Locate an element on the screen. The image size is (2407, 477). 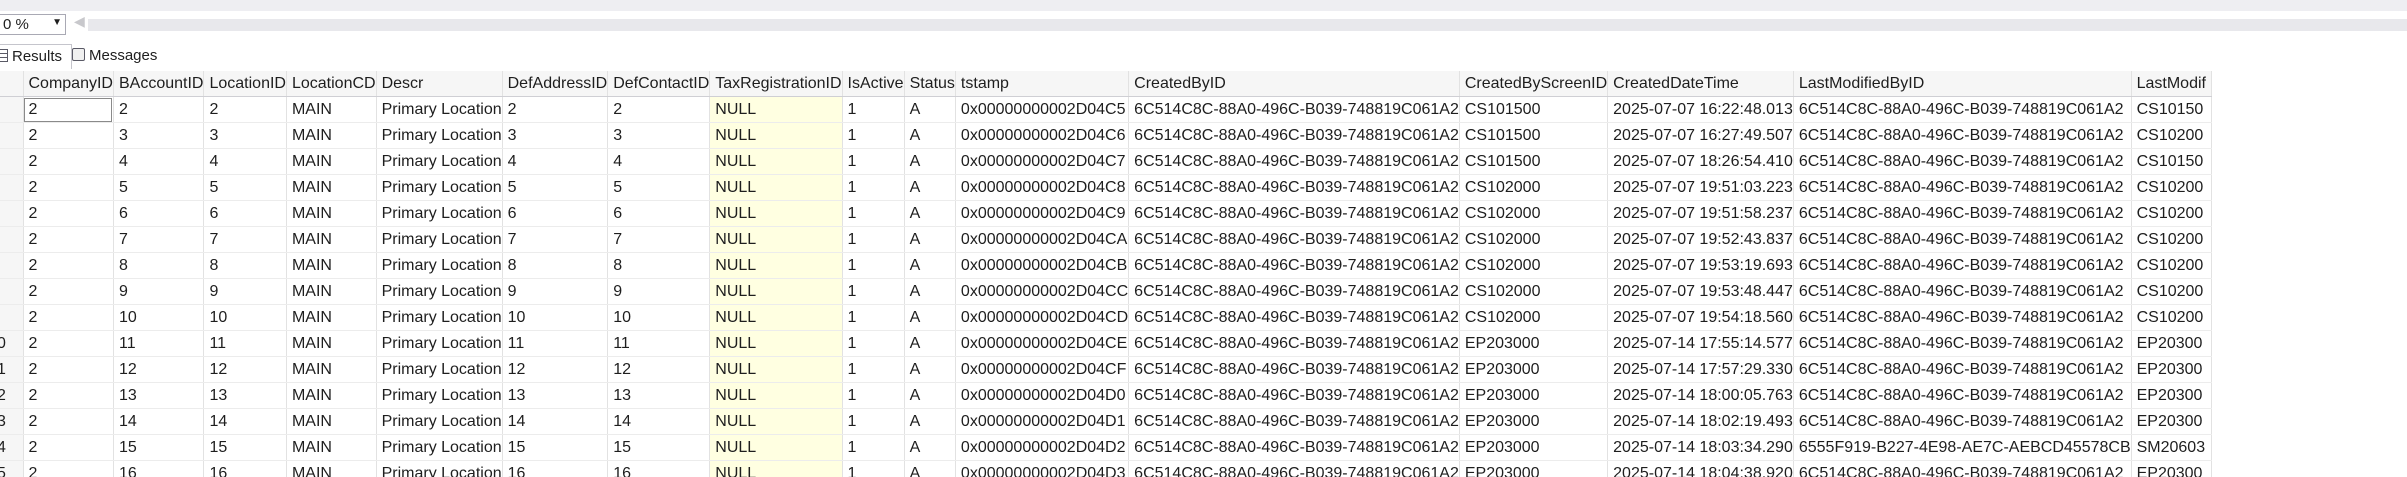
cell-createddatetime: 2025-07-14 18:02:19.493 is located at coordinates (1700, 421).